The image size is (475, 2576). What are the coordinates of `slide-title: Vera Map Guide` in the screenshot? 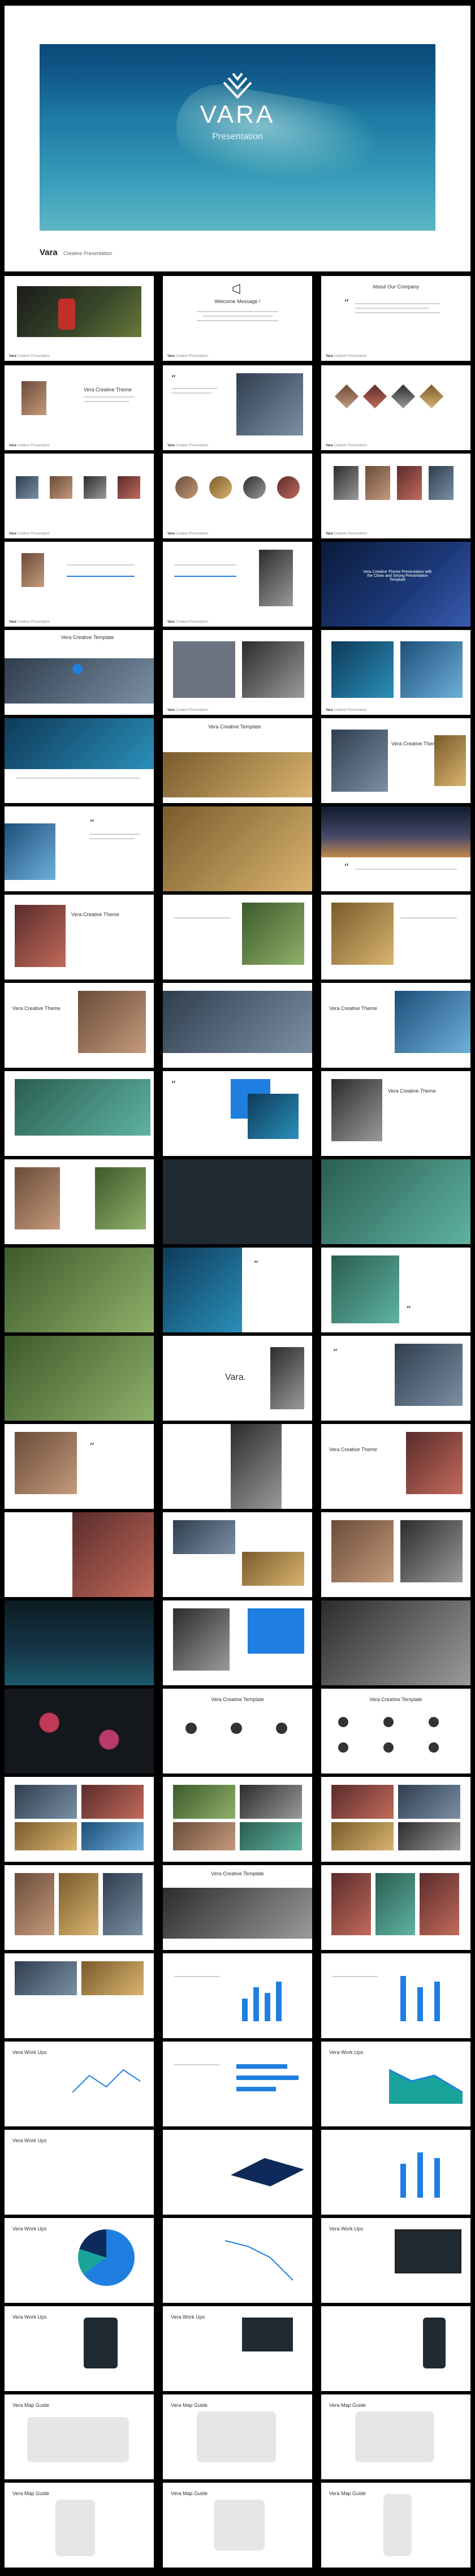 It's located at (347, 2493).